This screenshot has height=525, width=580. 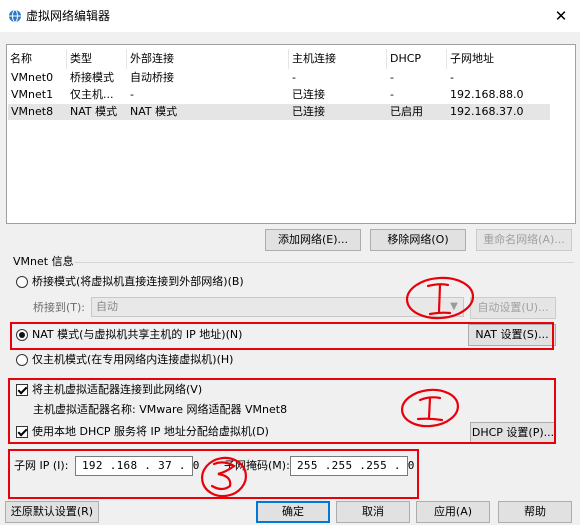 I want to click on annotation-box-nat, so click(x=282, y=336).